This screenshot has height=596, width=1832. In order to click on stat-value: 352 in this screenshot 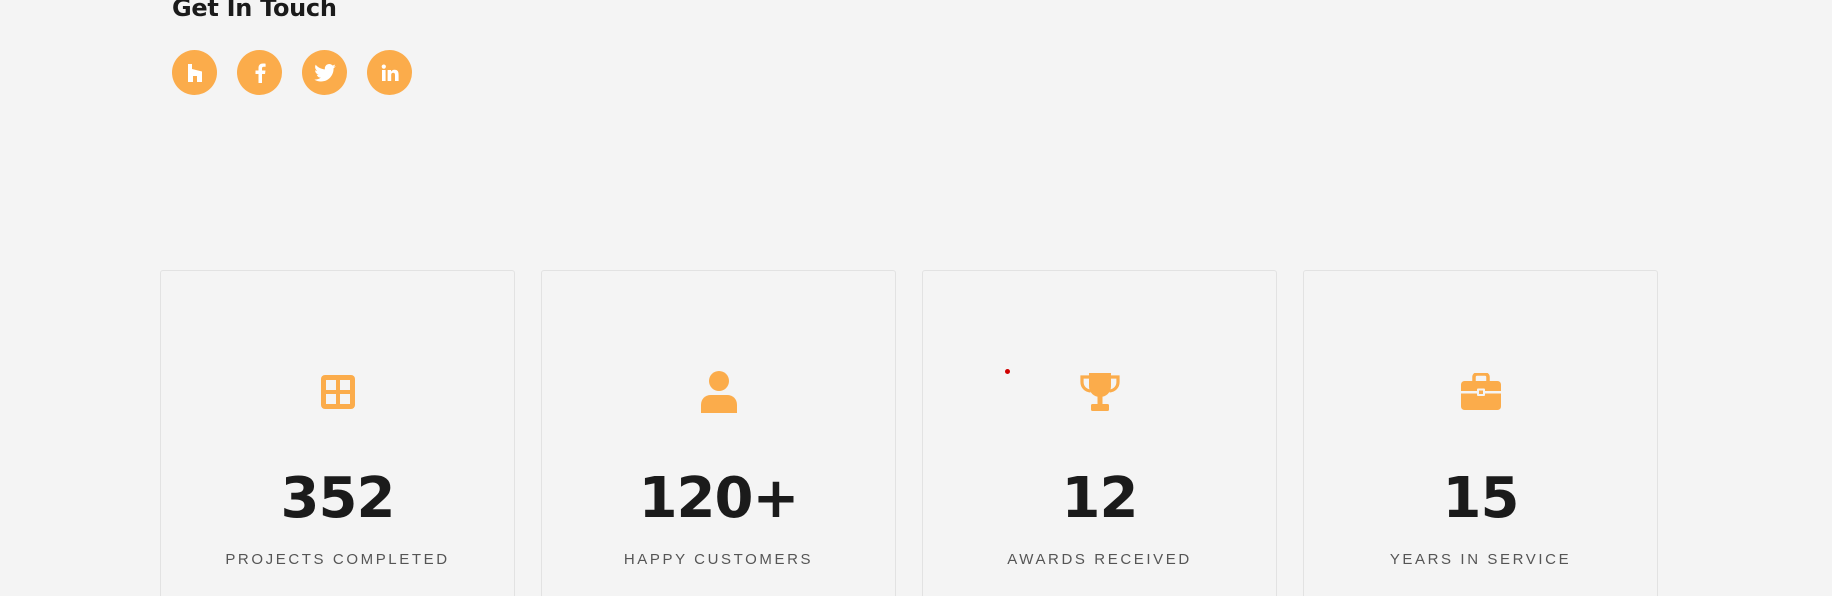, I will do `click(338, 498)`.